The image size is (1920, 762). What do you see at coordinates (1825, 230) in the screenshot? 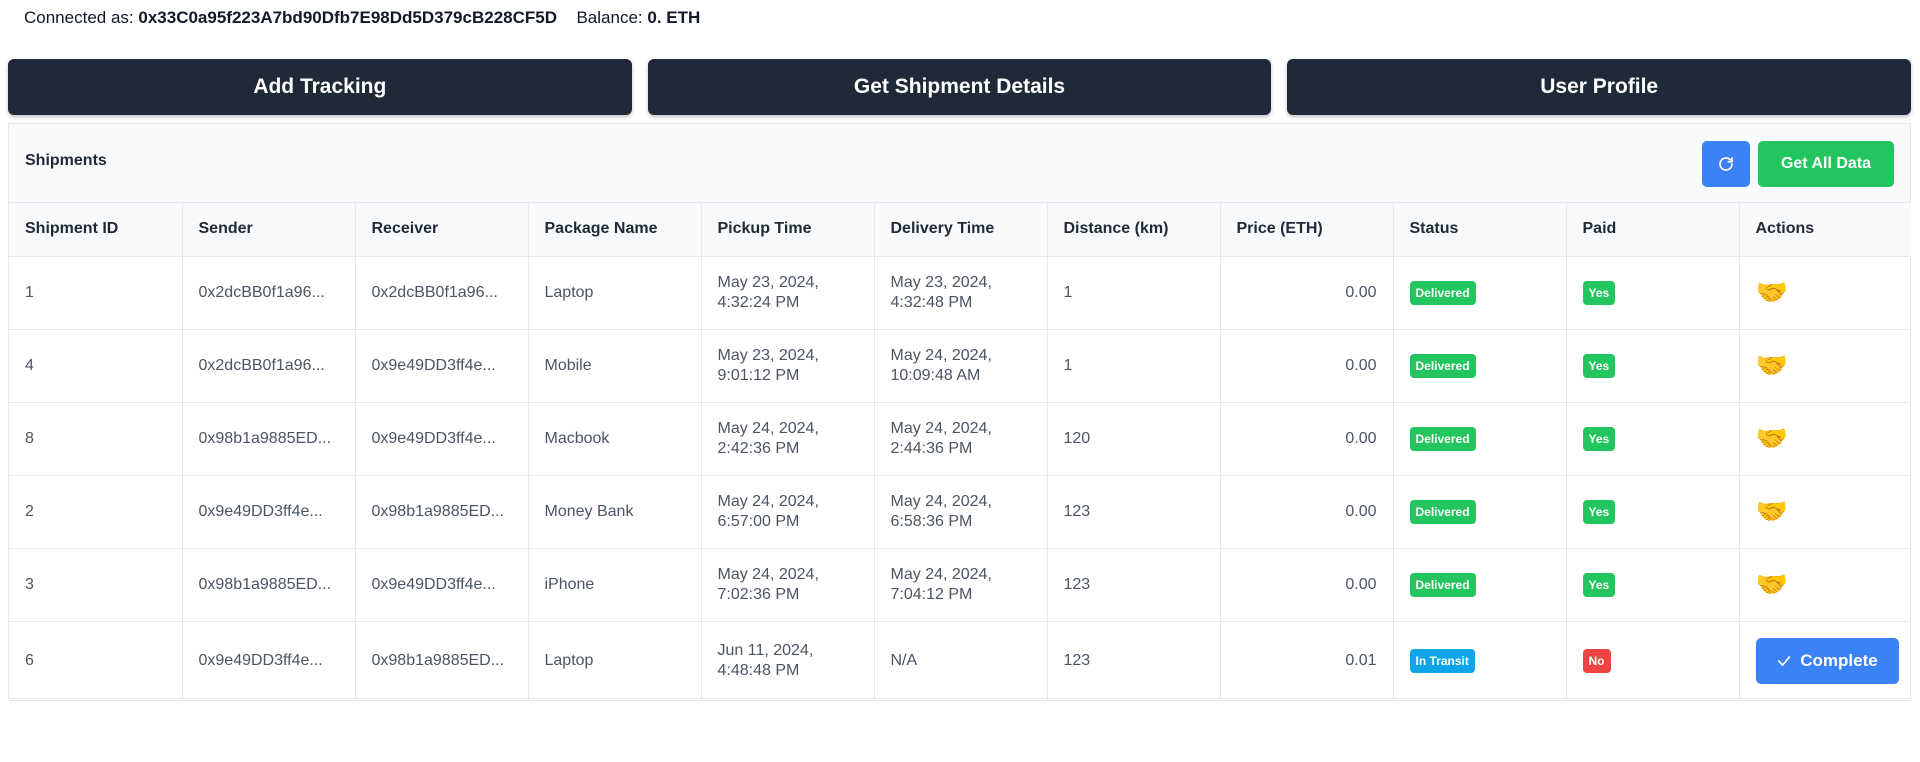
I see `col-header-actions: Actions` at bounding box center [1825, 230].